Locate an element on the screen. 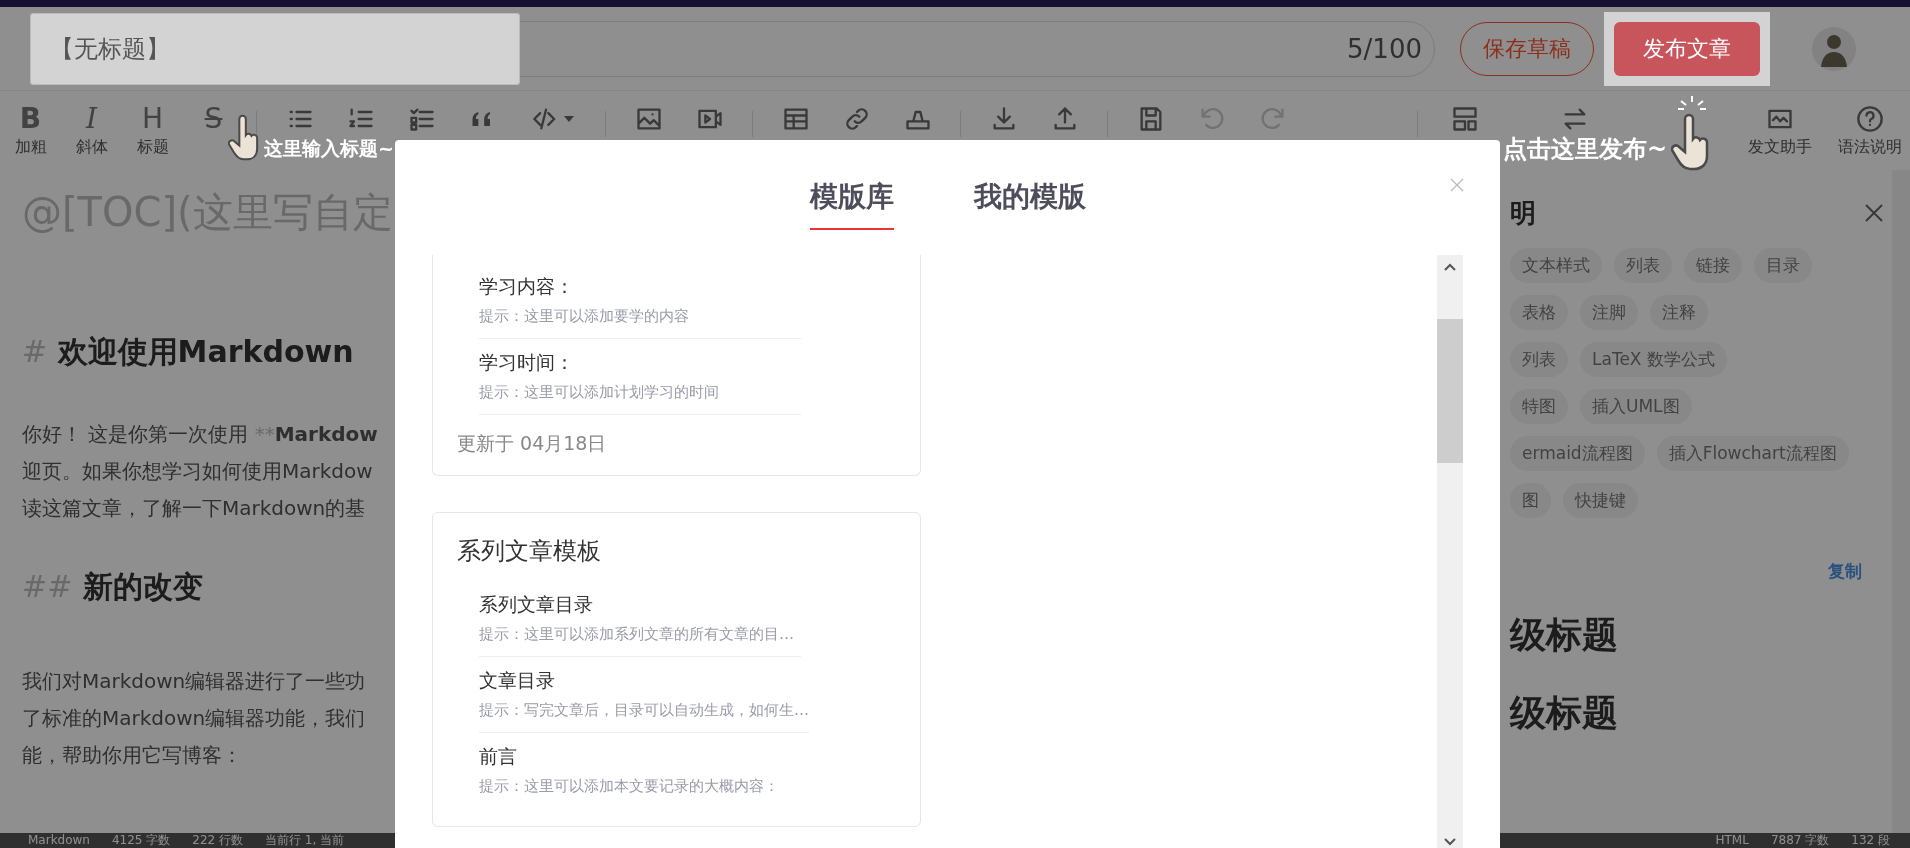 The height and width of the screenshot is (848, 1910). format-button: S is located at coordinates (213, 119).